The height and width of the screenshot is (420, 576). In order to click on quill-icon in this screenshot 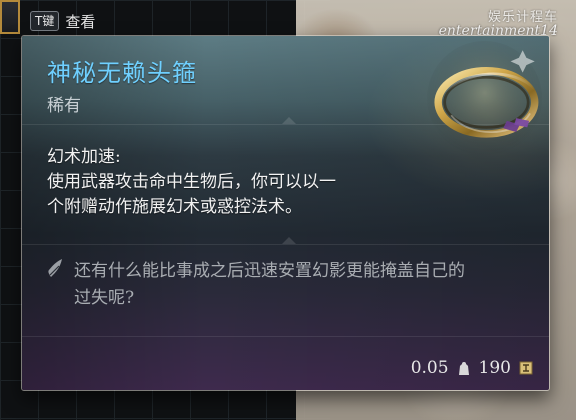, I will do `click(55, 268)`.